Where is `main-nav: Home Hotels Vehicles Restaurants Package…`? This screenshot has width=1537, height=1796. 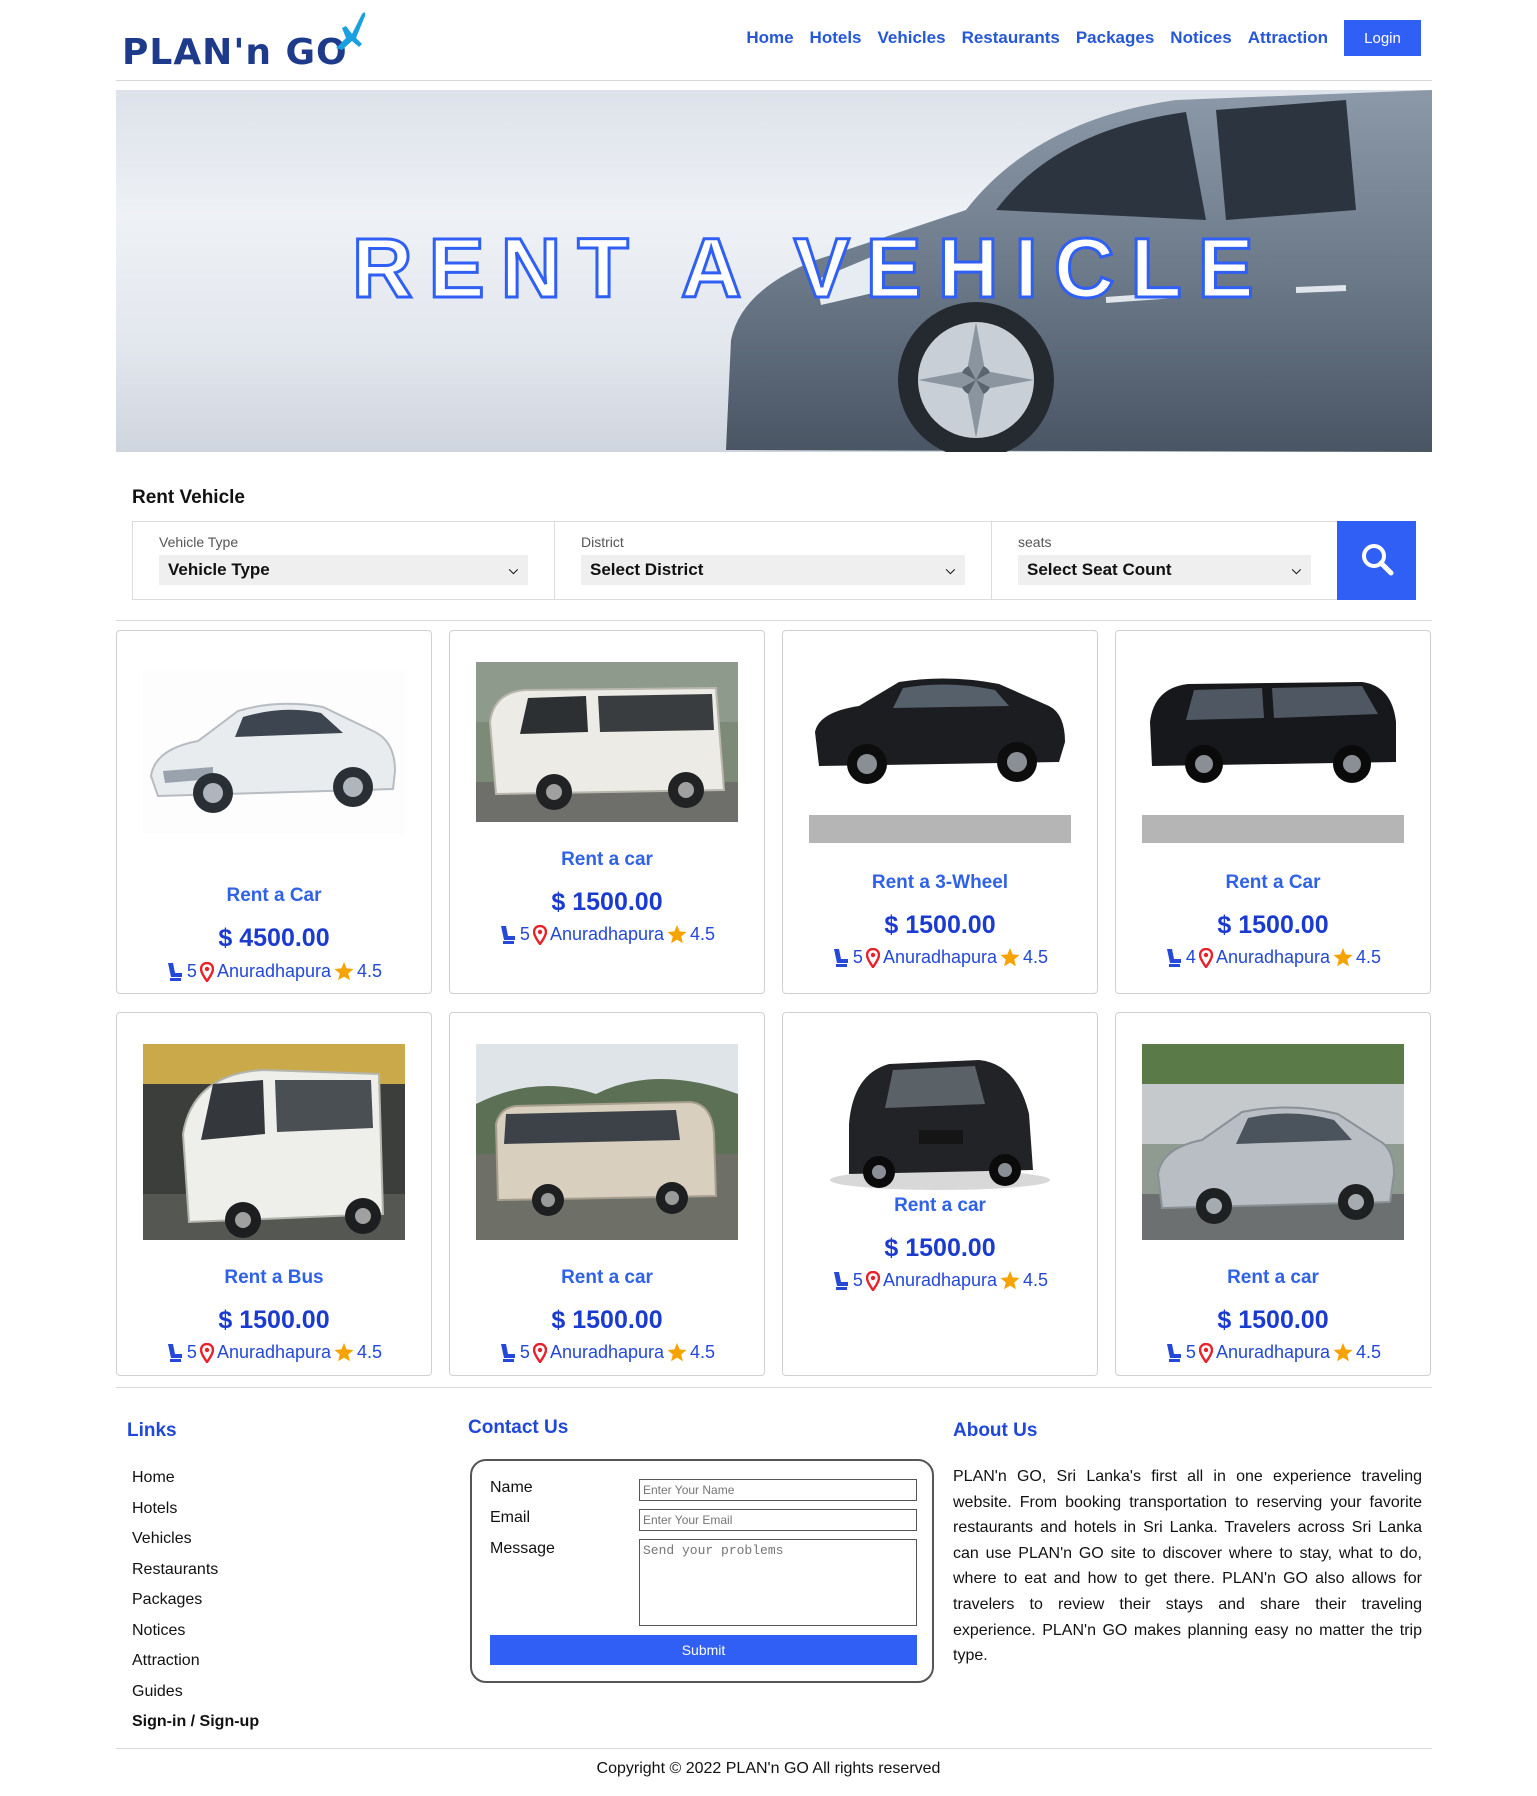
main-nav: Home Hotels Vehicles Restaurants Package… is located at coordinates (1089, 38).